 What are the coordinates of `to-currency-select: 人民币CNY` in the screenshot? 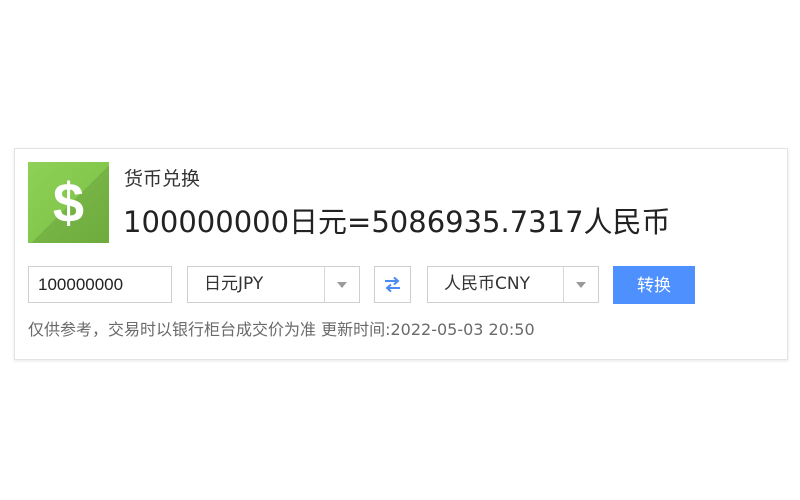 It's located at (513, 284).